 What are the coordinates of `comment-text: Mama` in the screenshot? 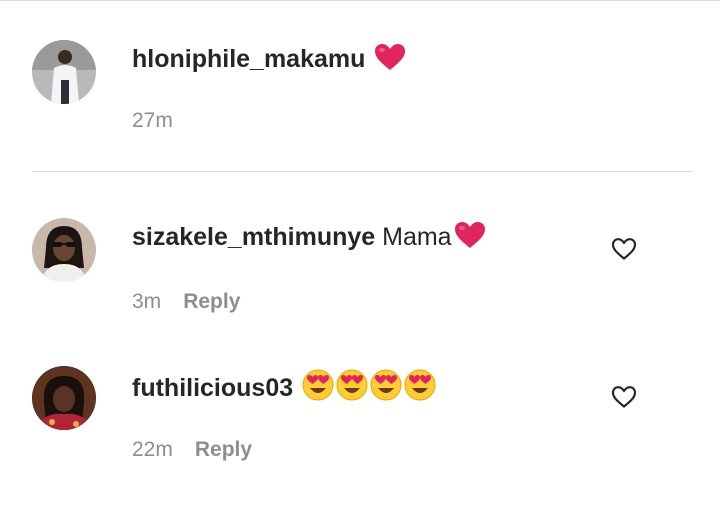 It's located at (417, 237).